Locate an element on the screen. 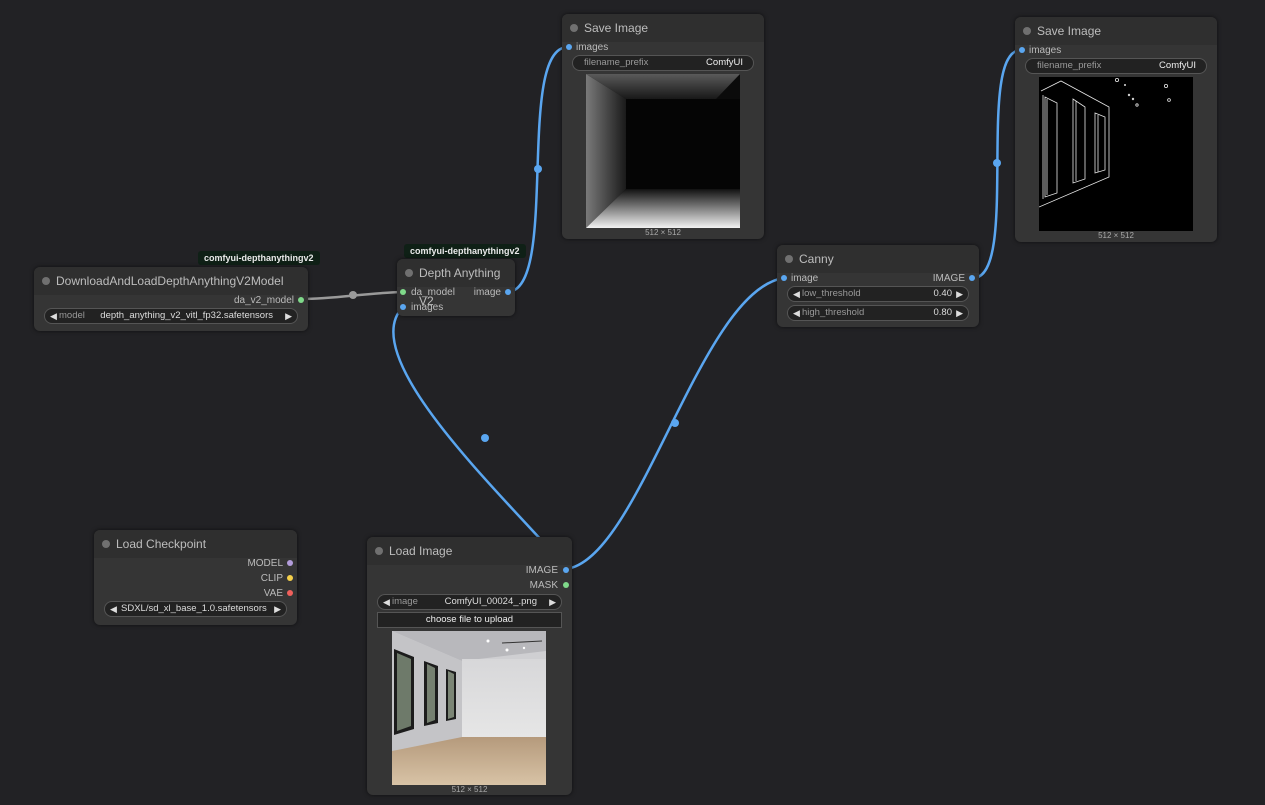  widget-name: high_threshold is located at coordinates (833, 312).